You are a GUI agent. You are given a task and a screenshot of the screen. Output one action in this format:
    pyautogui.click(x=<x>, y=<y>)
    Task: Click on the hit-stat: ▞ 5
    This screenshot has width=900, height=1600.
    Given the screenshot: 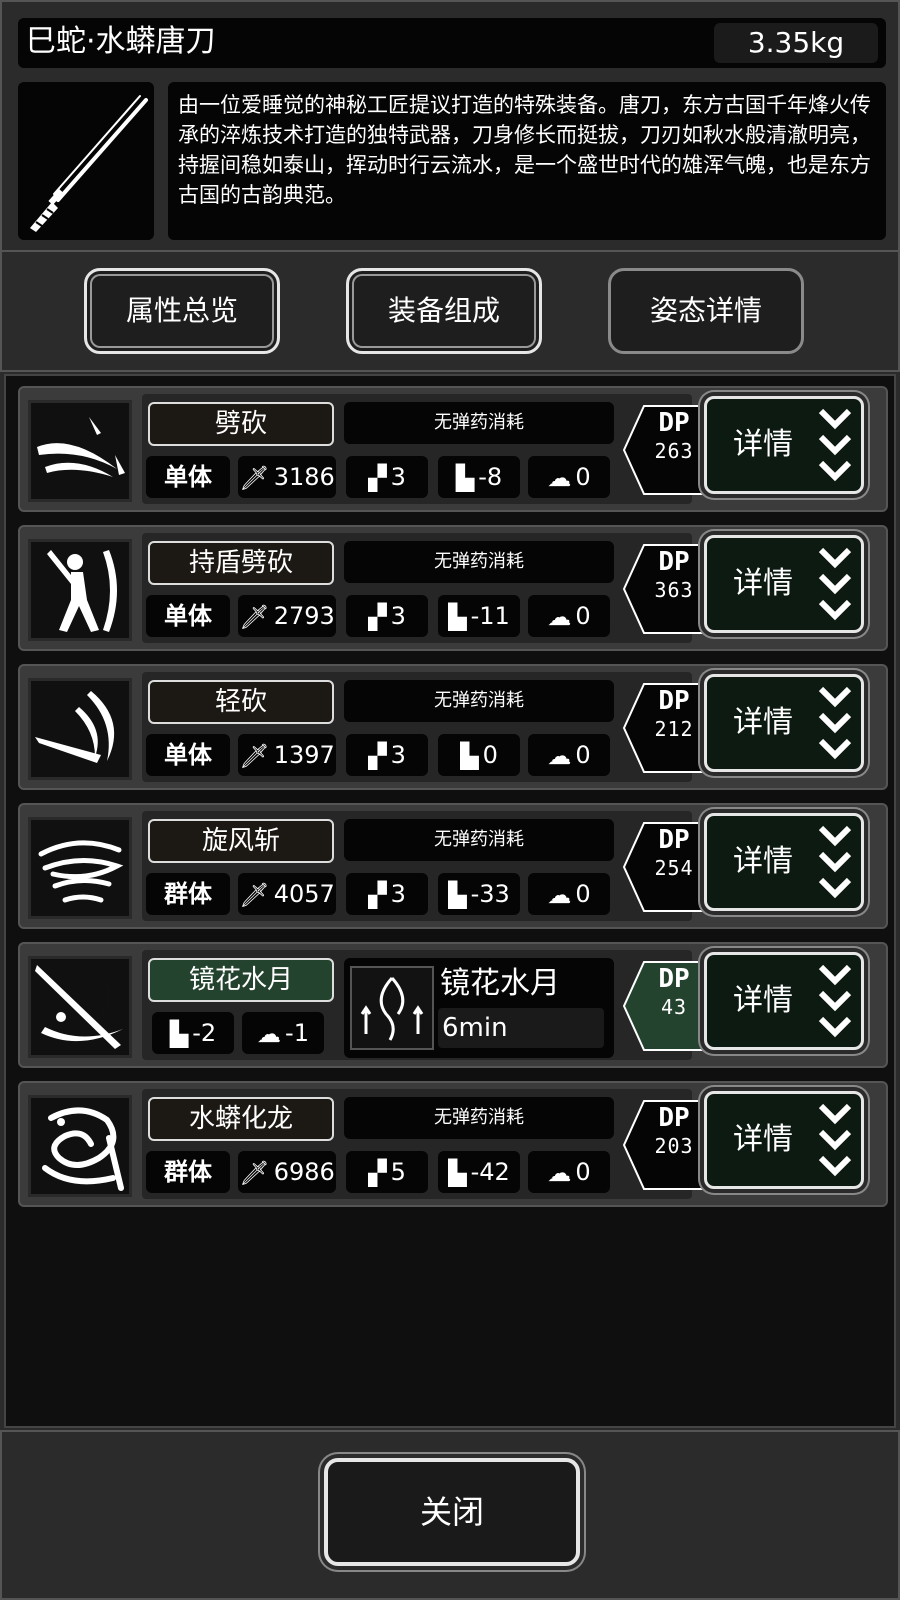 What is the action you would take?
    pyautogui.click(x=387, y=1172)
    